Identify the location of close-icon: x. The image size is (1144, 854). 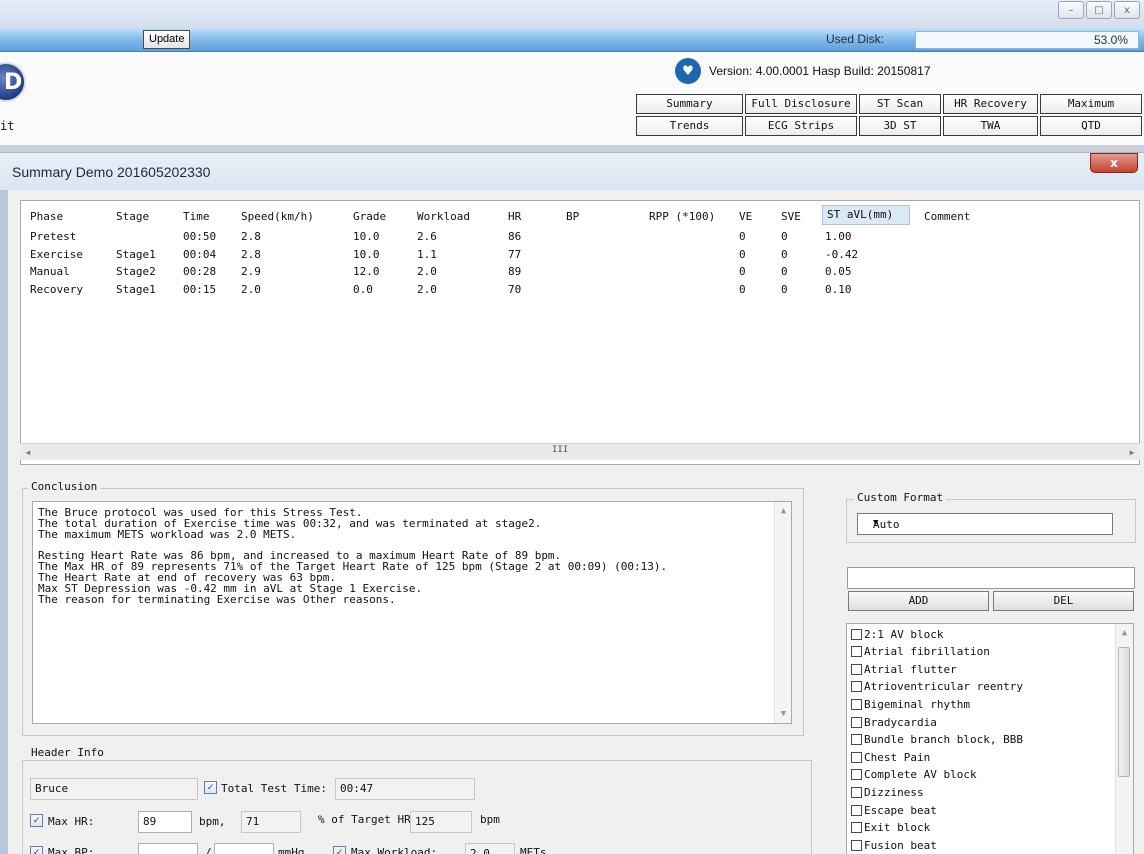
(1127, 10).